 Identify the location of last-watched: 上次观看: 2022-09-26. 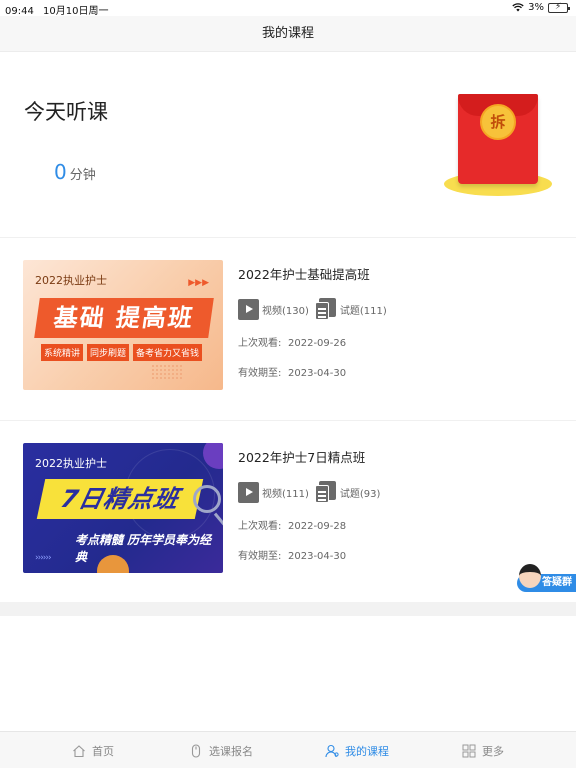
(292, 341).